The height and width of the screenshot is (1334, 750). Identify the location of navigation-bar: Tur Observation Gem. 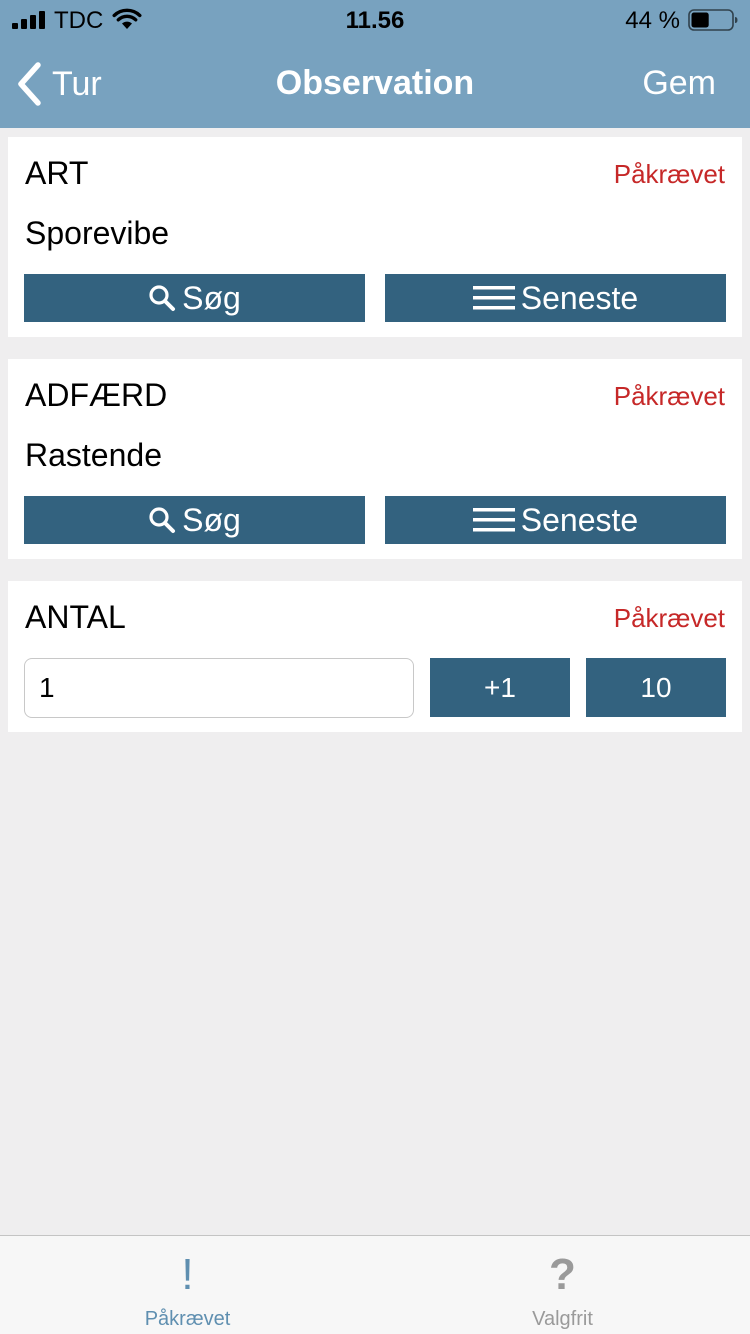
(375, 84).